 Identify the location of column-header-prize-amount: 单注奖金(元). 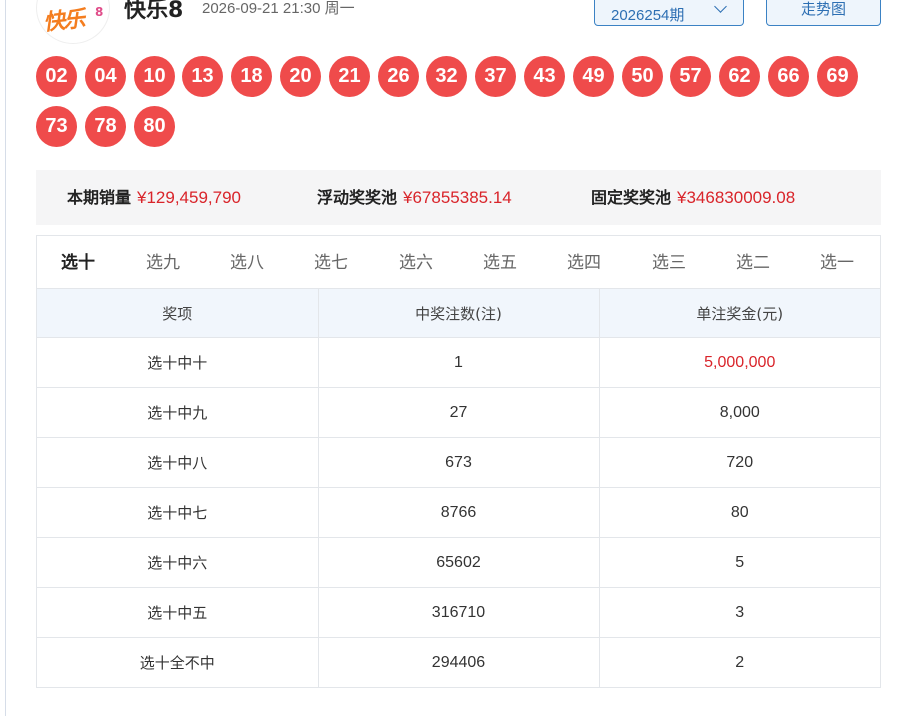
(739, 313).